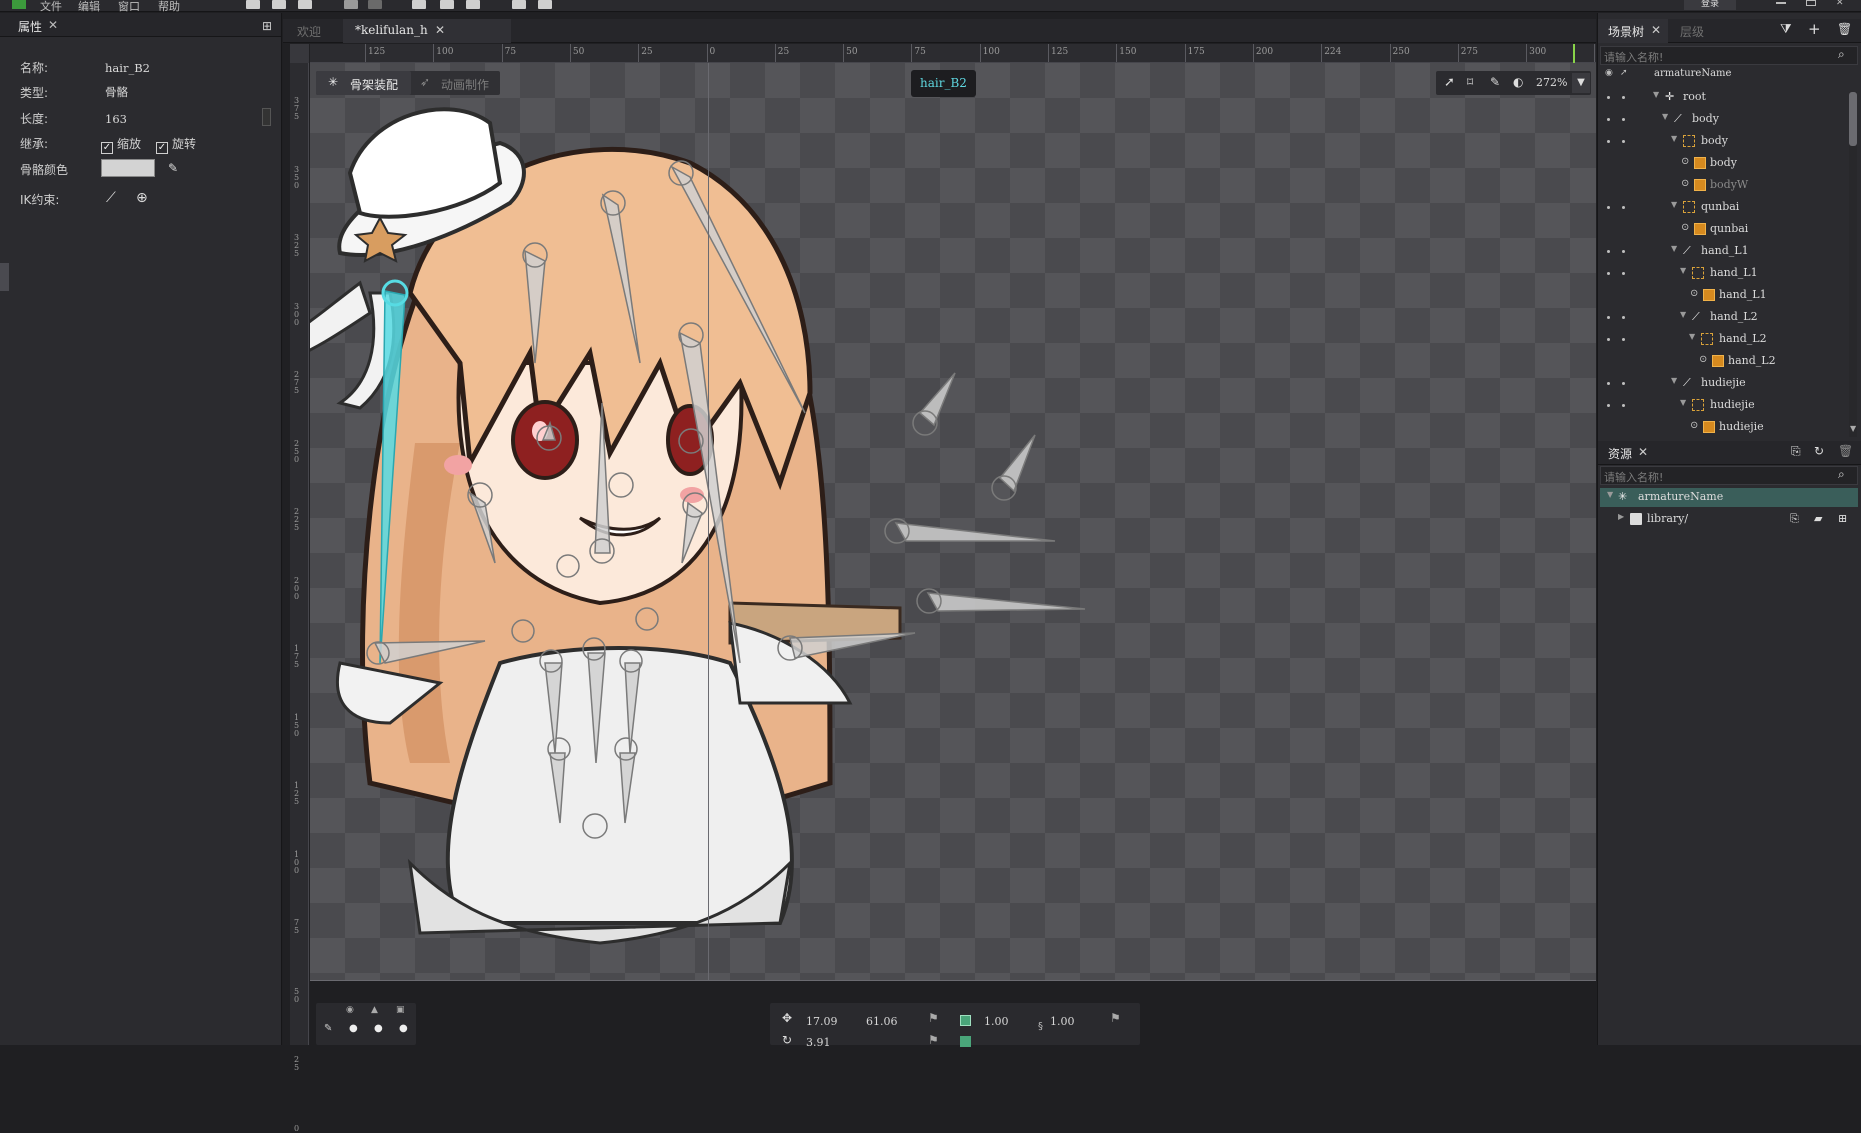 The height and width of the screenshot is (1133, 1861). Describe the element at coordinates (279, 4) in the screenshot. I see `open-file-icon` at that location.